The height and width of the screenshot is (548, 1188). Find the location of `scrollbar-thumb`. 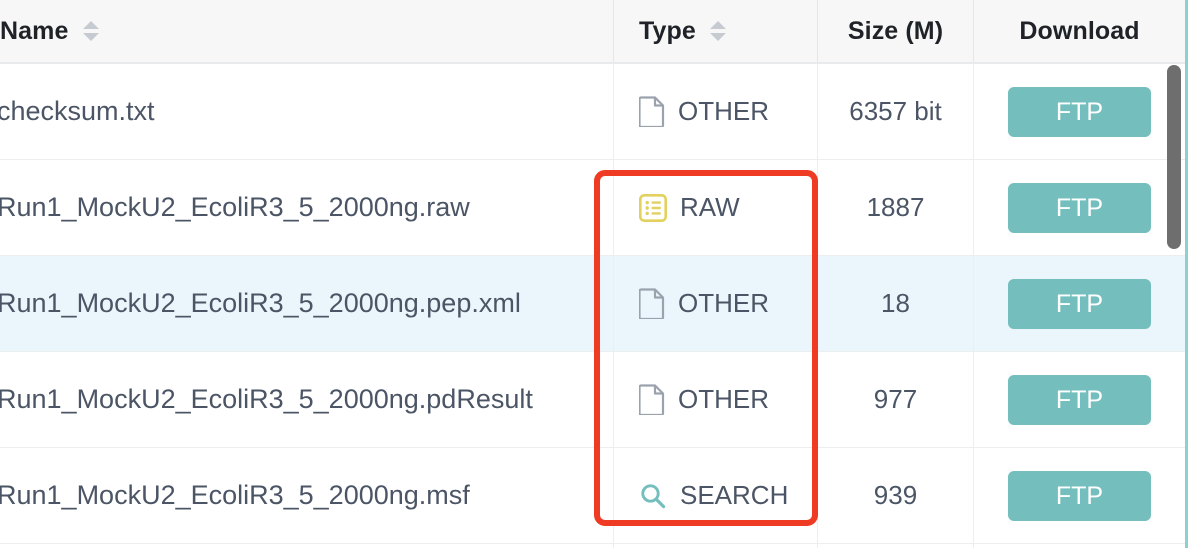

scrollbar-thumb is located at coordinates (1174, 157).